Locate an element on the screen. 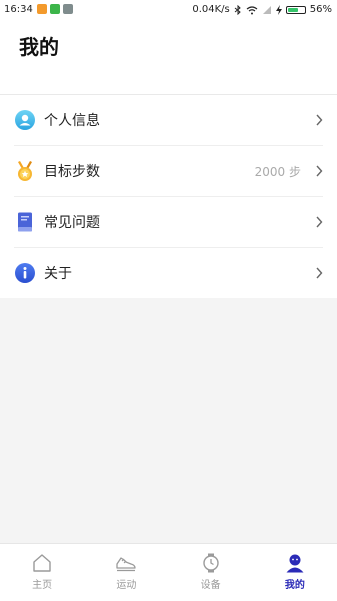 This screenshot has height=601, width=337. bluetooth-icon is located at coordinates (237, 9).